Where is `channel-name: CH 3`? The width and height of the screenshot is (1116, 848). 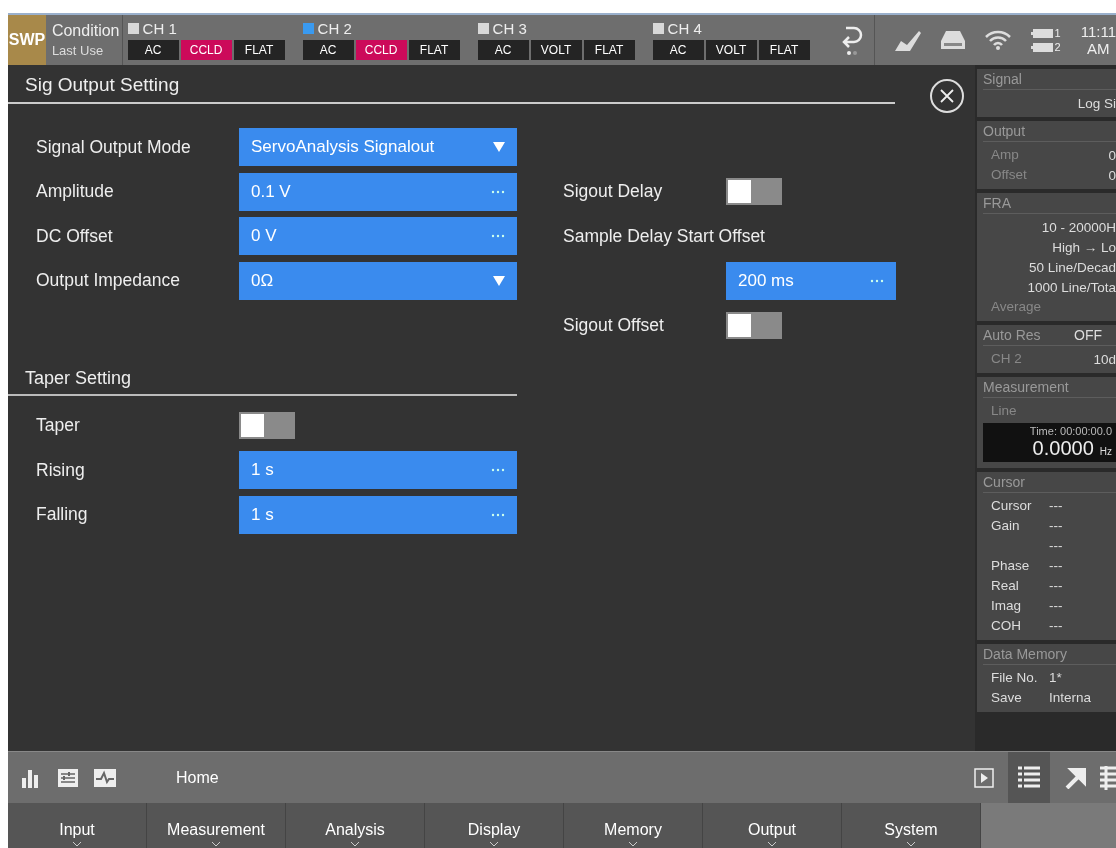
channel-name: CH 3 is located at coordinates (509, 28).